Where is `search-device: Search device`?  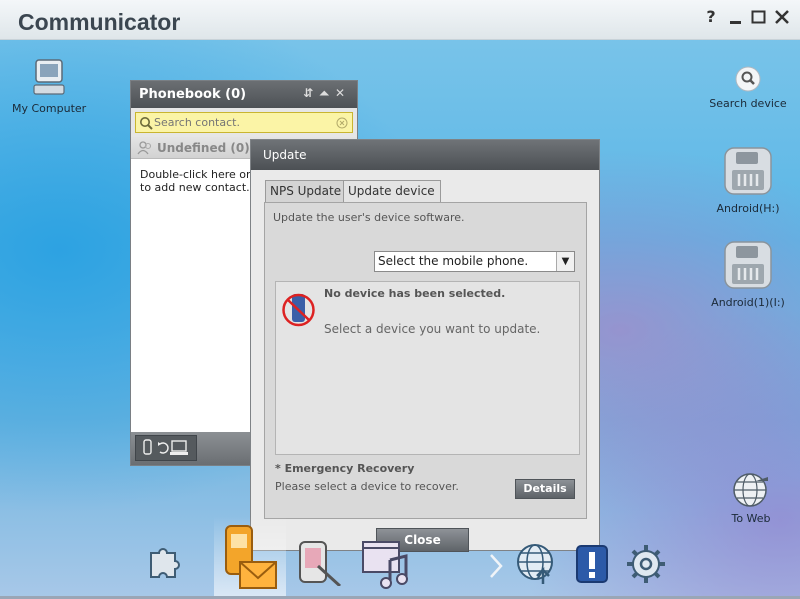
search-device: Search device is located at coordinates (748, 88).